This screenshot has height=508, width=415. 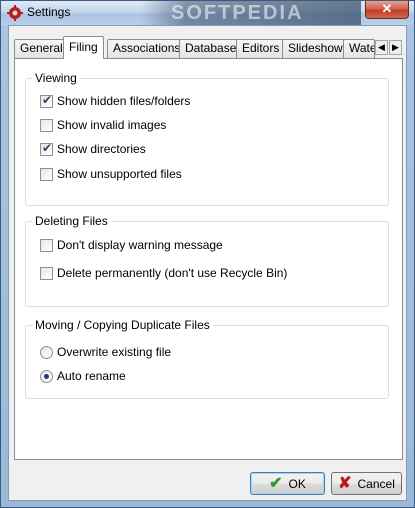 What do you see at coordinates (101, 149) in the screenshot?
I see `checkbox-label: Show directories` at bounding box center [101, 149].